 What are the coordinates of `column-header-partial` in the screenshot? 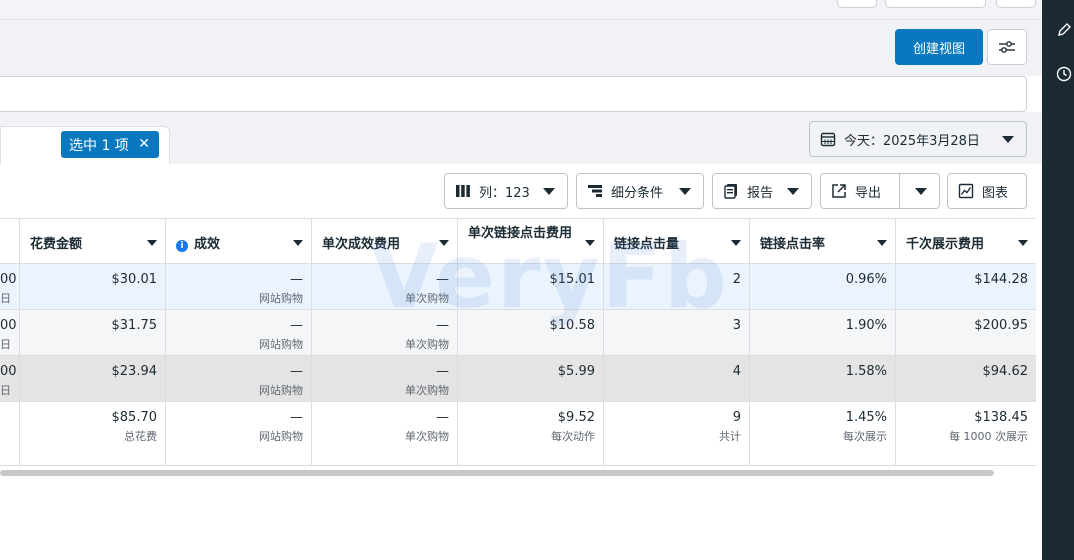 It's located at (10, 242).